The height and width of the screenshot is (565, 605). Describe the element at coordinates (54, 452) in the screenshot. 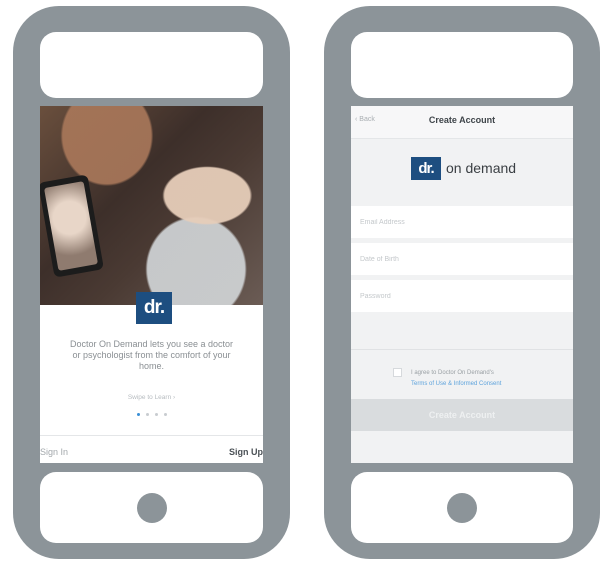

I see `sign-in-button: Sign In` at that location.